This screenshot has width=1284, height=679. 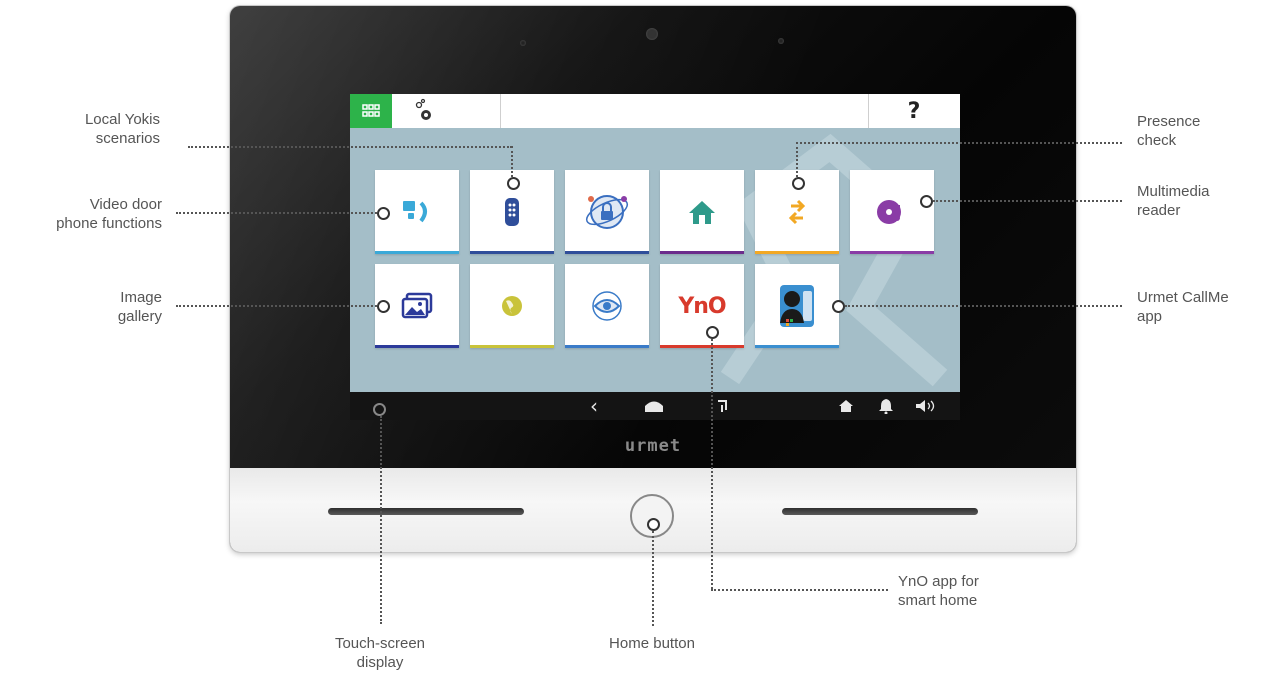 What do you see at coordinates (889, 212) in the screenshot?
I see `music-disc-icon` at bounding box center [889, 212].